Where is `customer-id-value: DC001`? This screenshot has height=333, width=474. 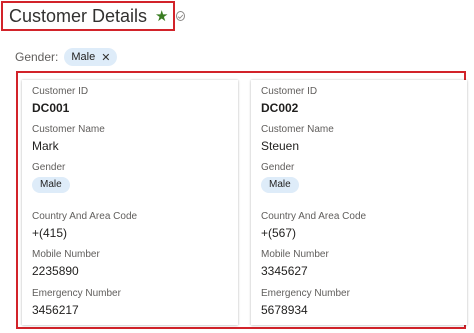
customer-id-value: DC001 is located at coordinates (51, 108).